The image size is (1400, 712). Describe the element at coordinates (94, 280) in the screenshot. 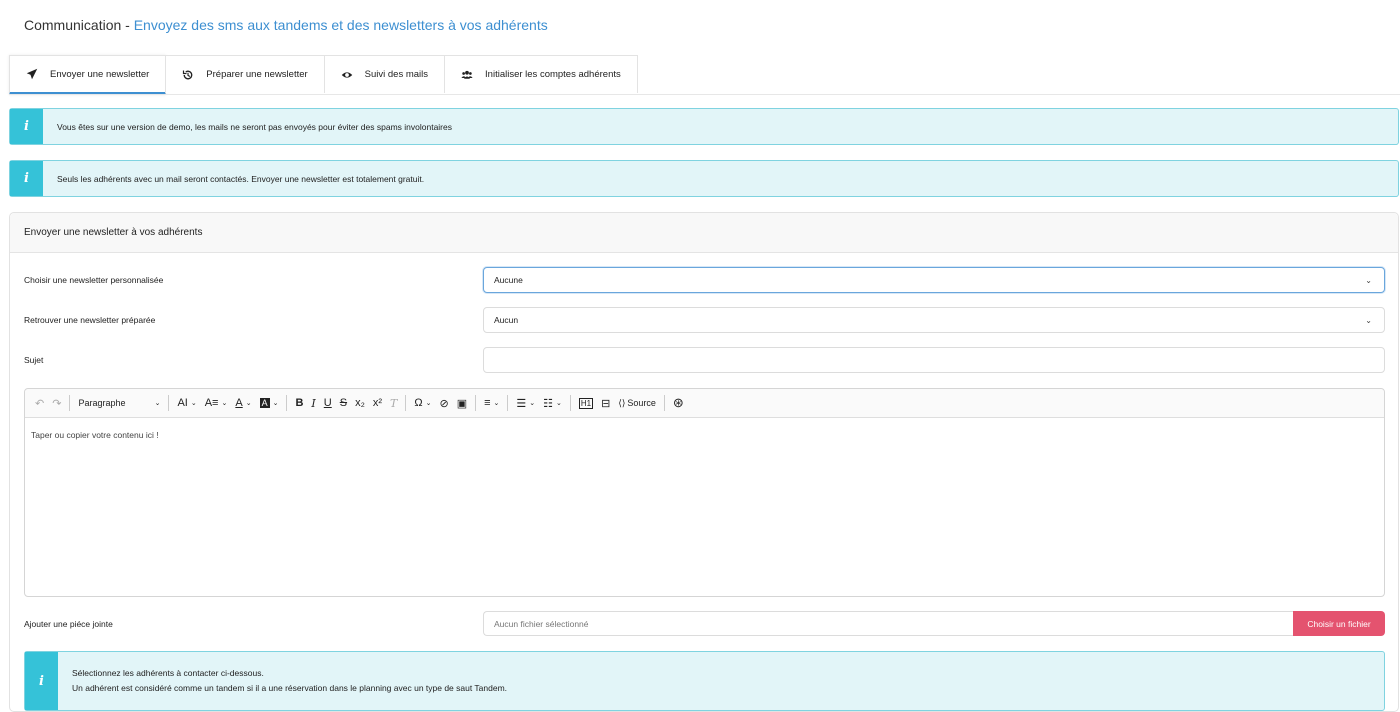

I see `custom-newsletter-label: Choisir une newsletter personnalisée` at that location.